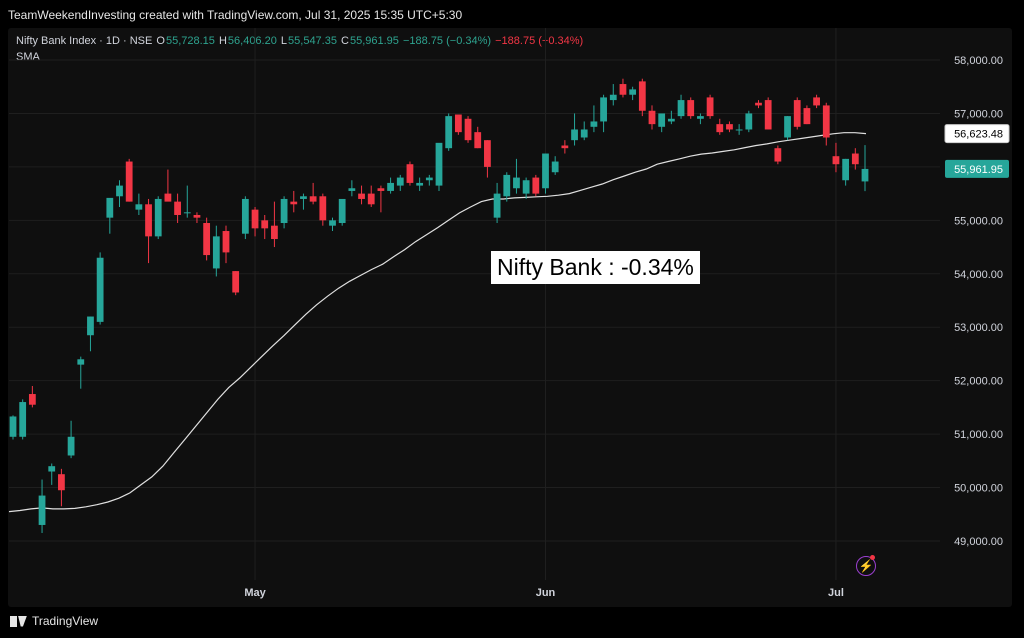 This screenshot has width=1024, height=638. Describe the element at coordinates (18, 621) in the screenshot. I see `tradingview-logo-icon` at that location.